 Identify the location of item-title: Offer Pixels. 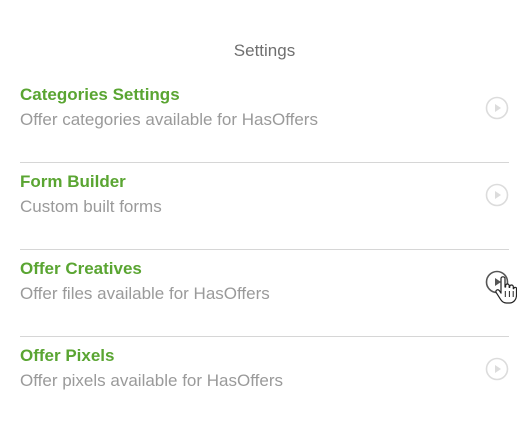
(67, 355).